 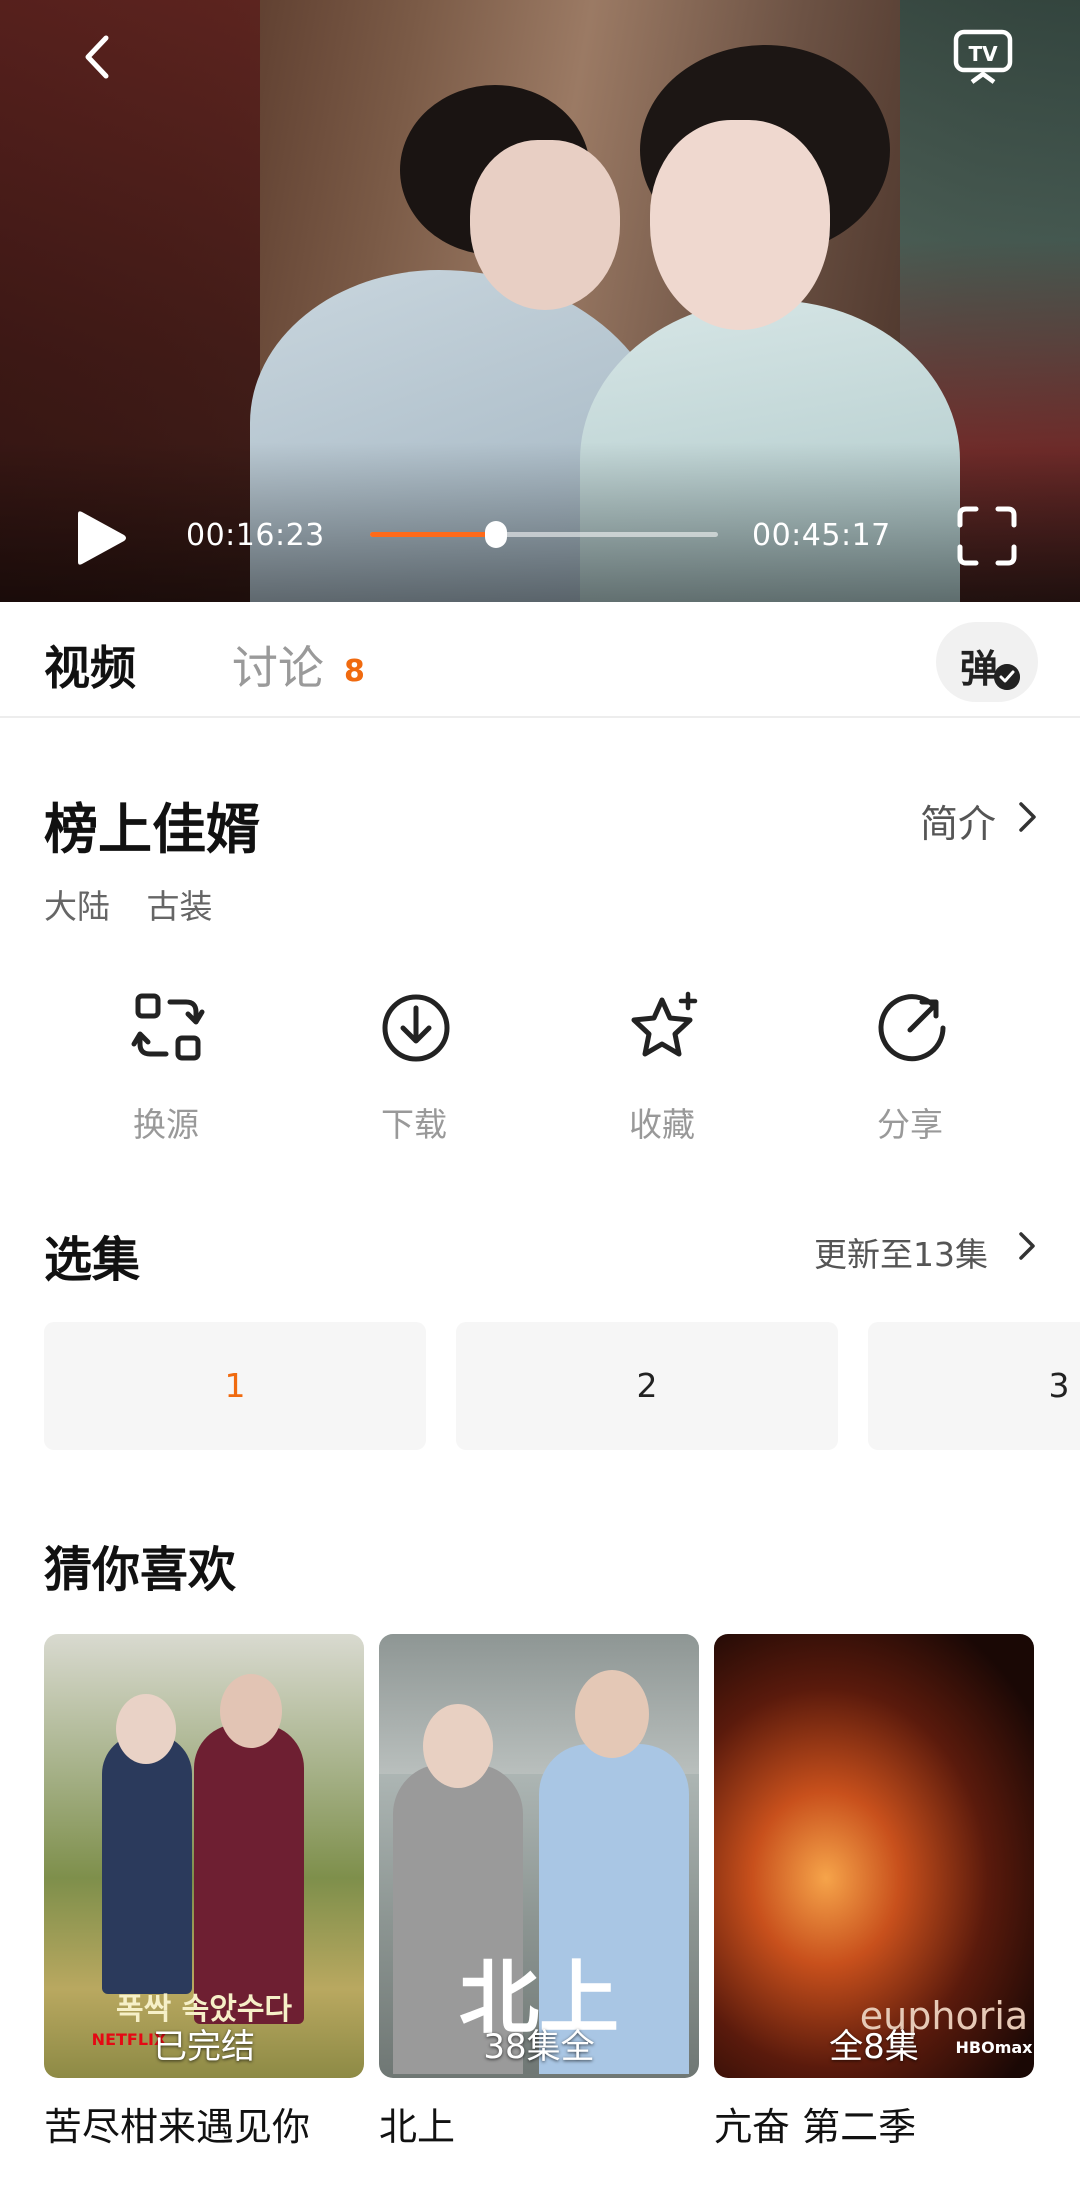 I want to click on back-arrow-icon, so click(x=99, y=57).